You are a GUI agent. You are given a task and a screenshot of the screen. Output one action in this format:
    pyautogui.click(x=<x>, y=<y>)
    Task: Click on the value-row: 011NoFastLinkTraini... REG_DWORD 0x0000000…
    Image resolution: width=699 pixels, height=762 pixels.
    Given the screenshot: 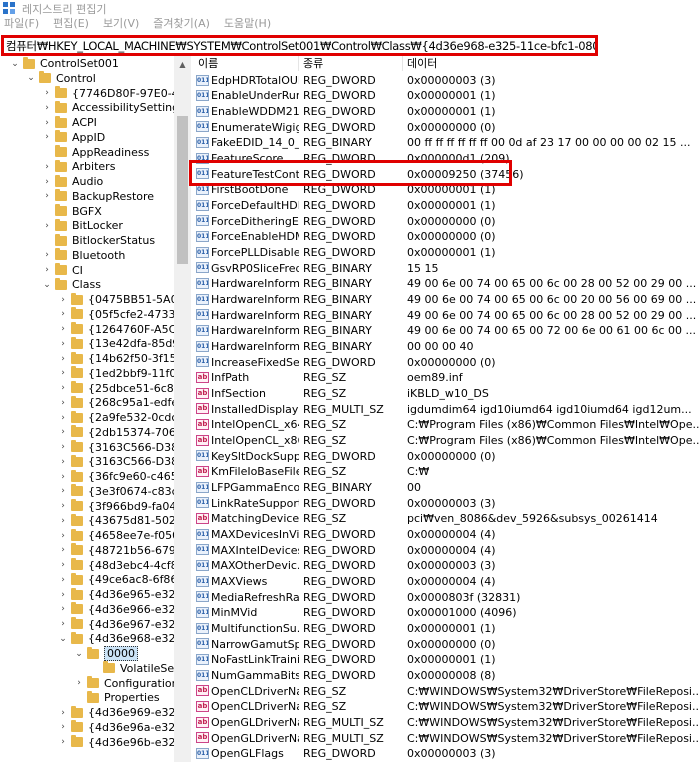 What is the action you would take?
    pyautogui.click(x=445, y=660)
    